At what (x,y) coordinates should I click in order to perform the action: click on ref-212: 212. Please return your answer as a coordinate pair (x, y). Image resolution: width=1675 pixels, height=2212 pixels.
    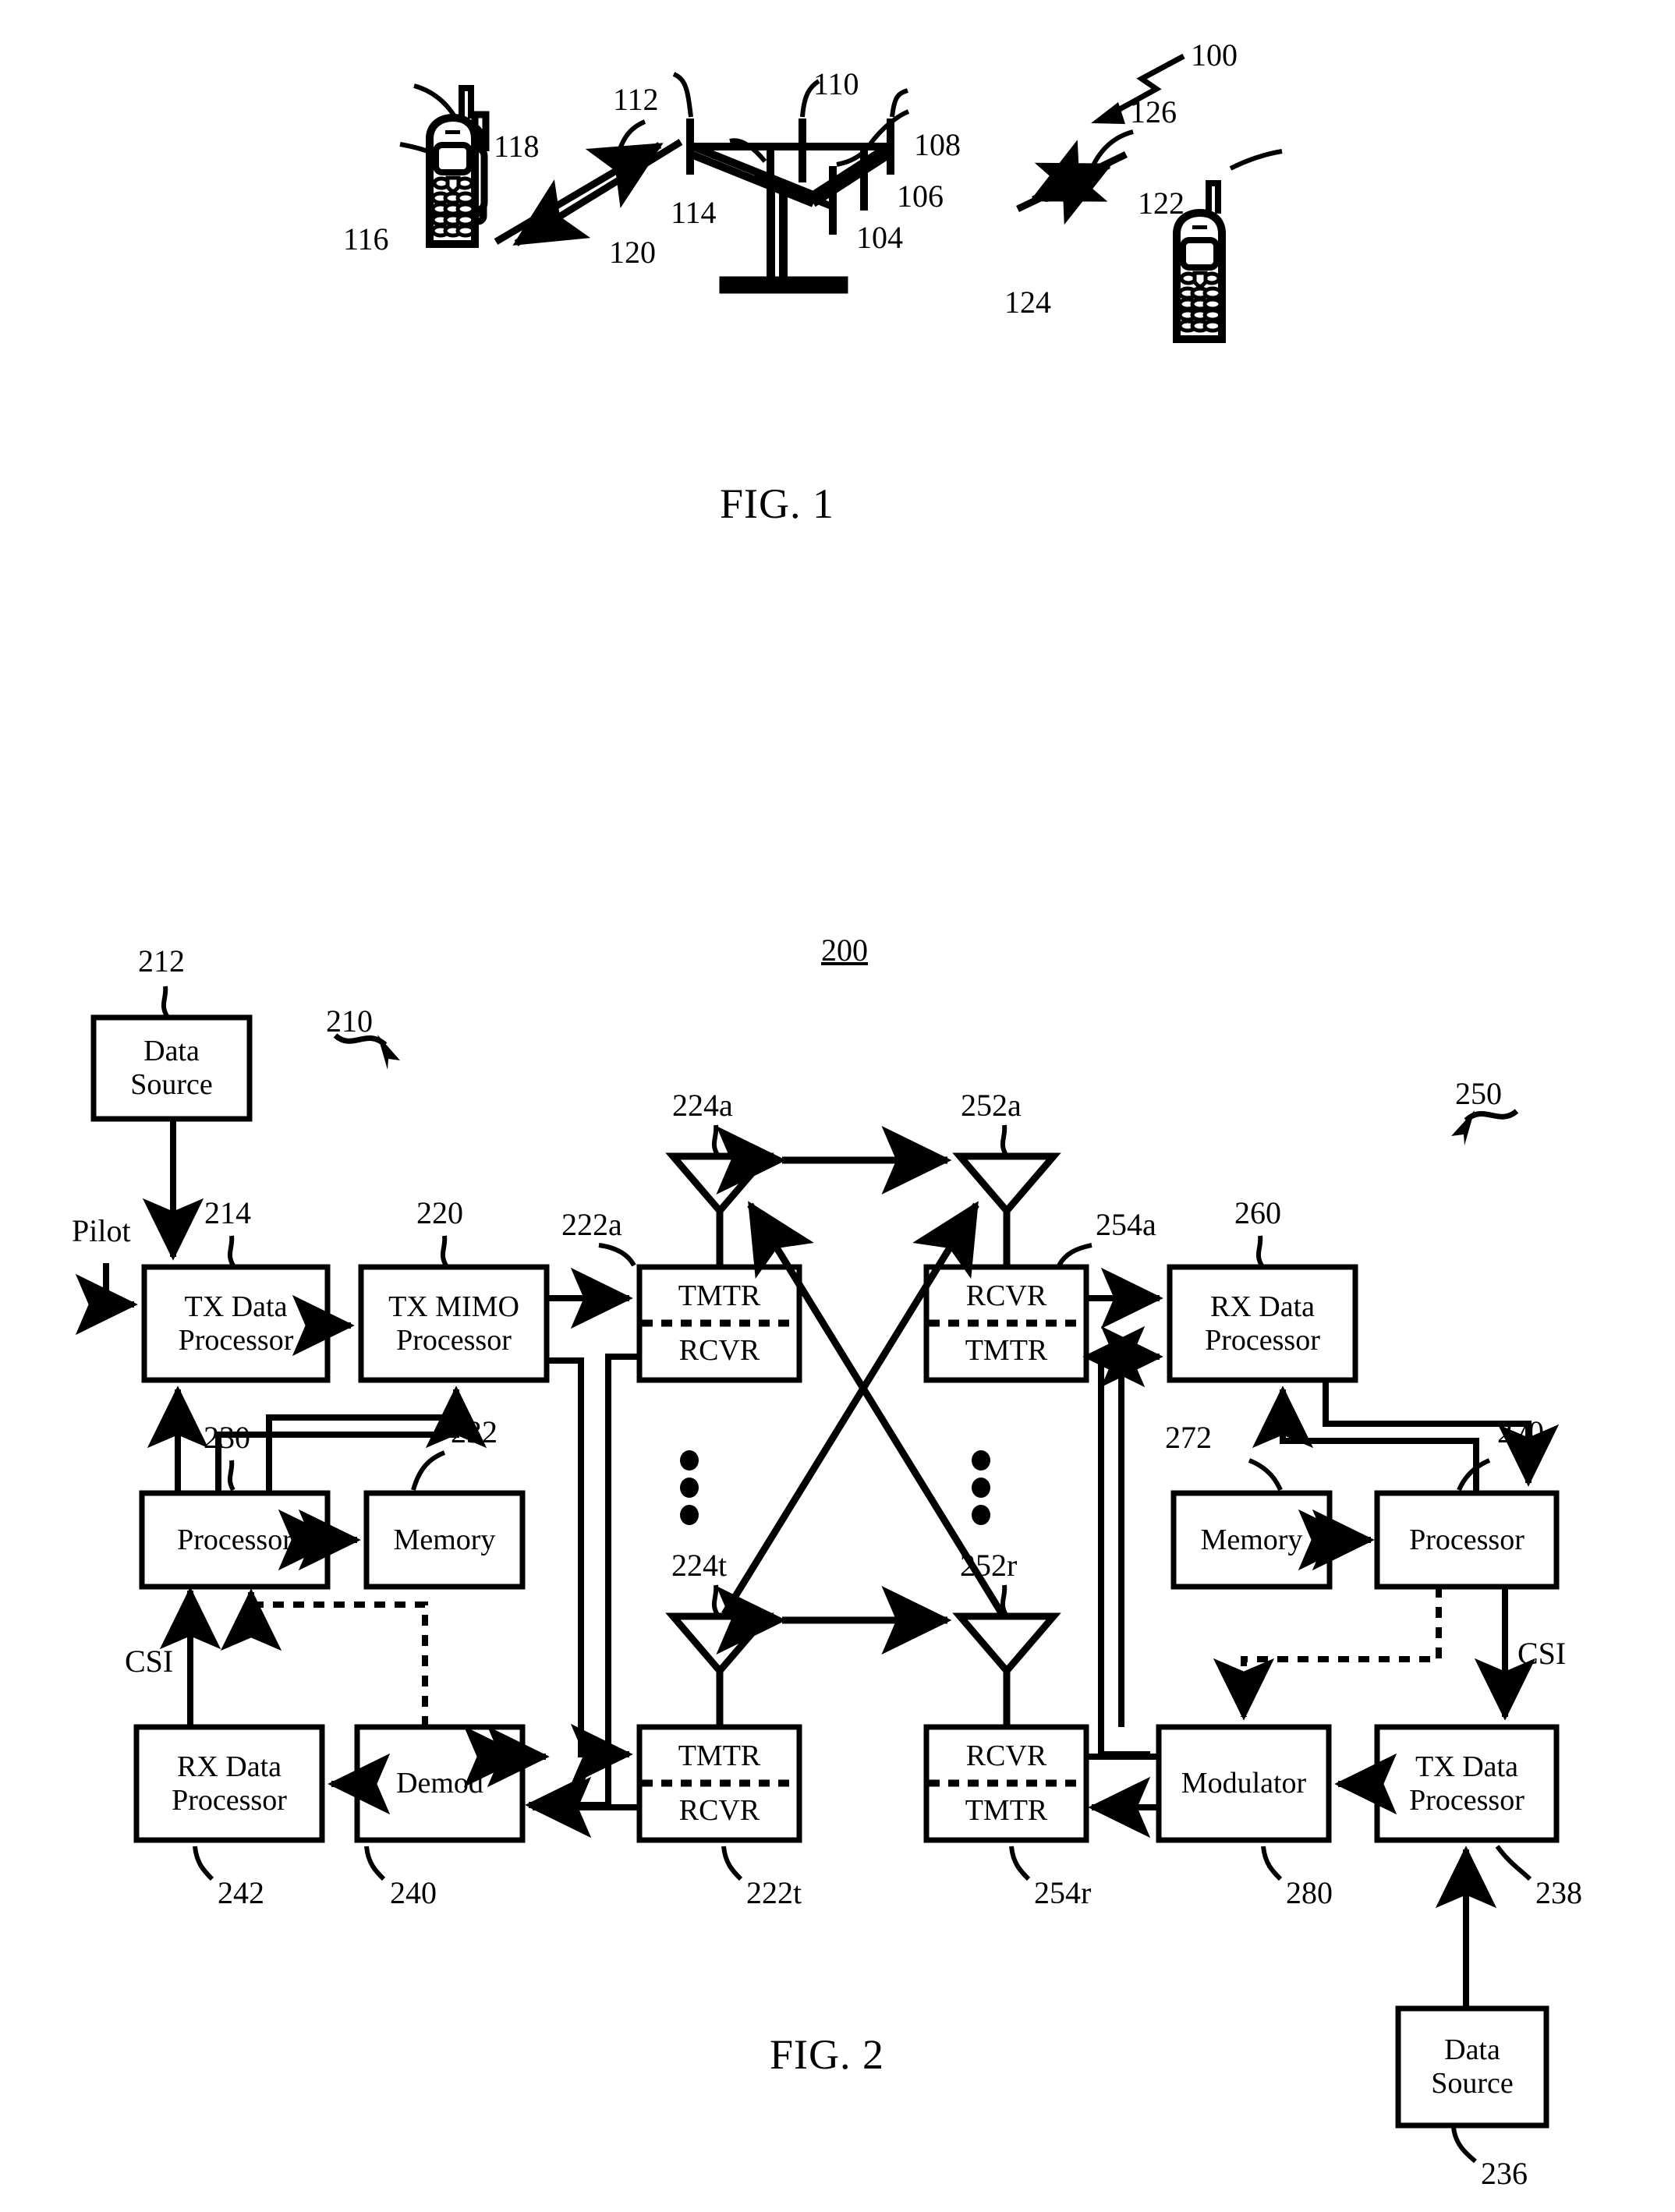
    Looking at the image, I should click on (161, 961).